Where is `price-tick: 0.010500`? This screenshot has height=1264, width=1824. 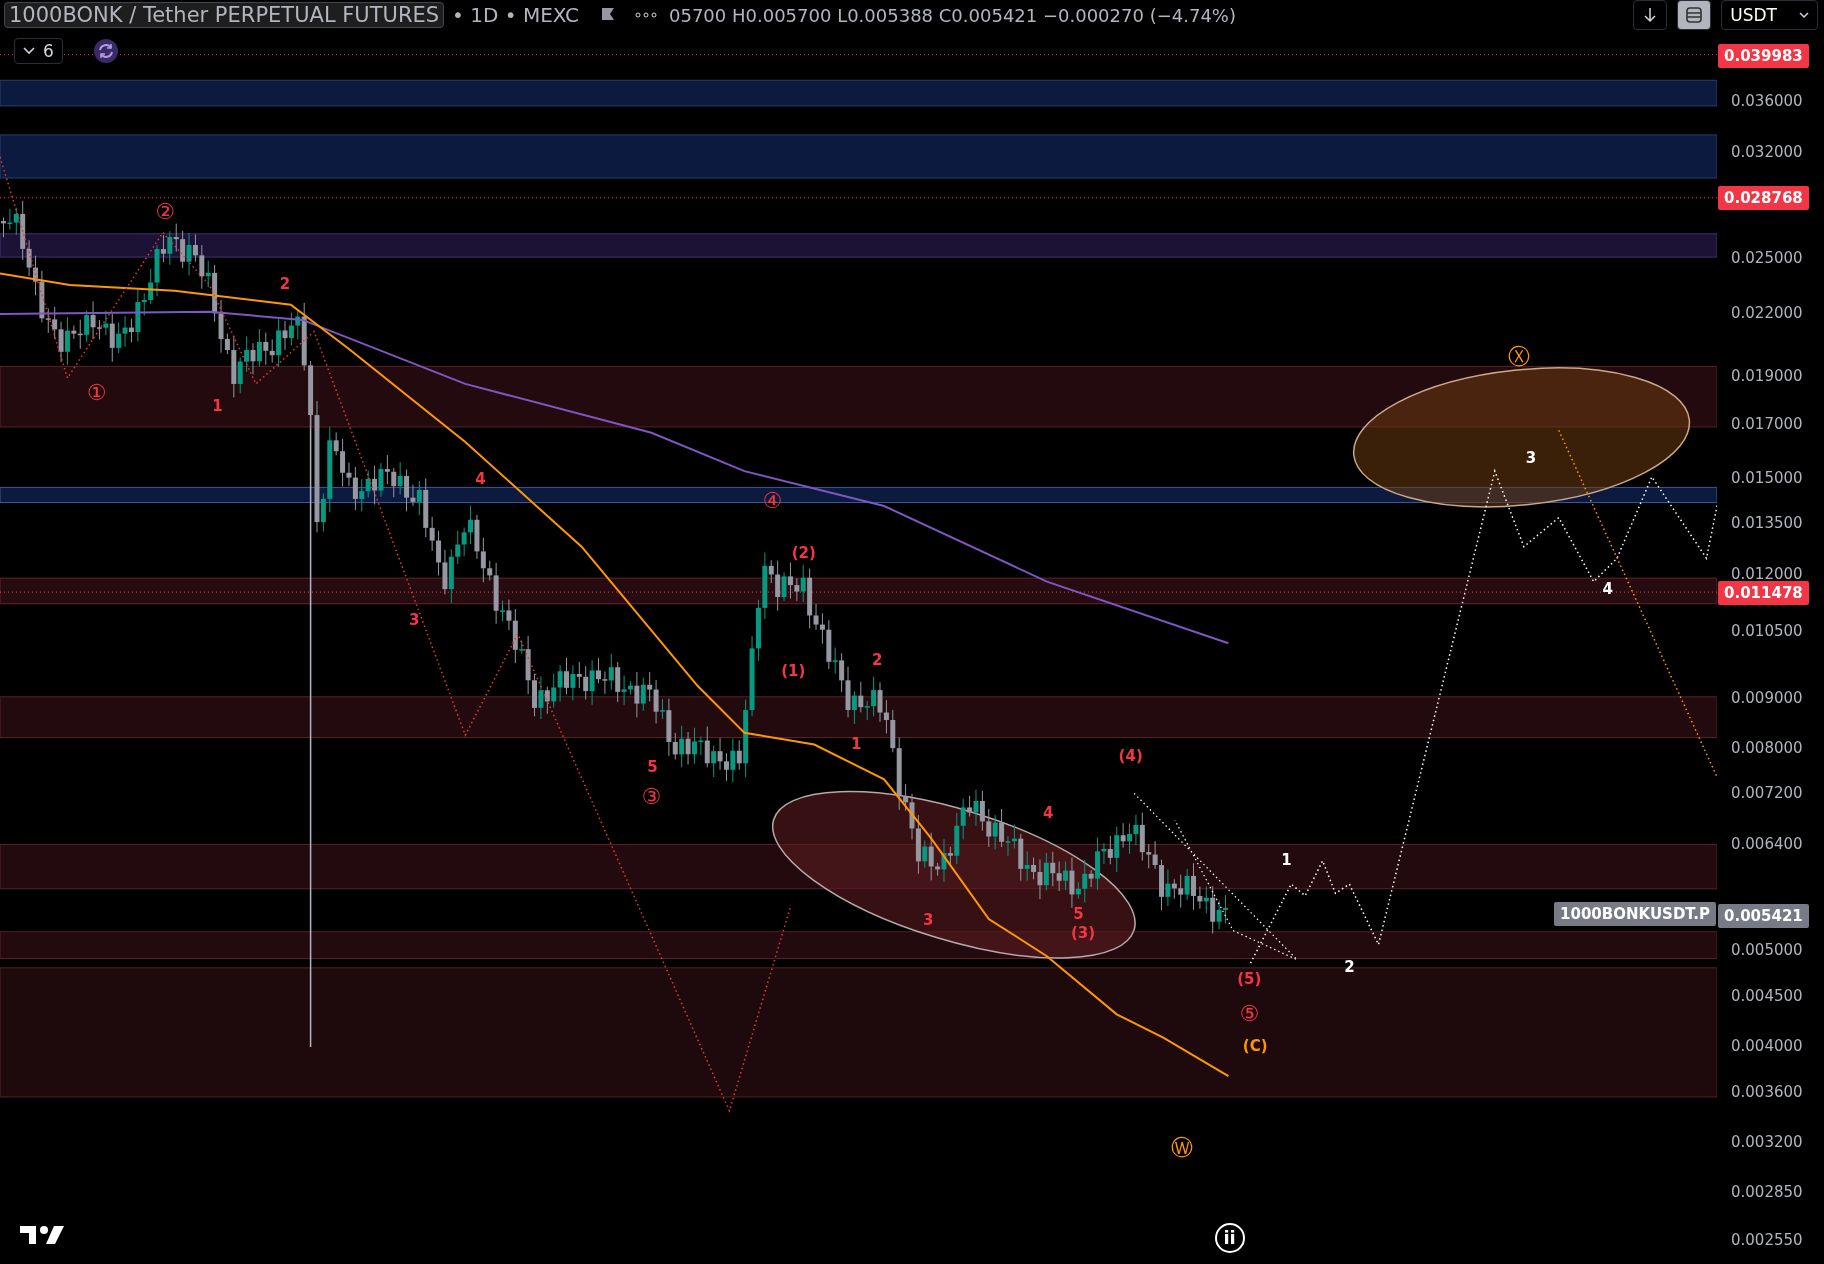
price-tick: 0.010500 is located at coordinates (1767, 631).